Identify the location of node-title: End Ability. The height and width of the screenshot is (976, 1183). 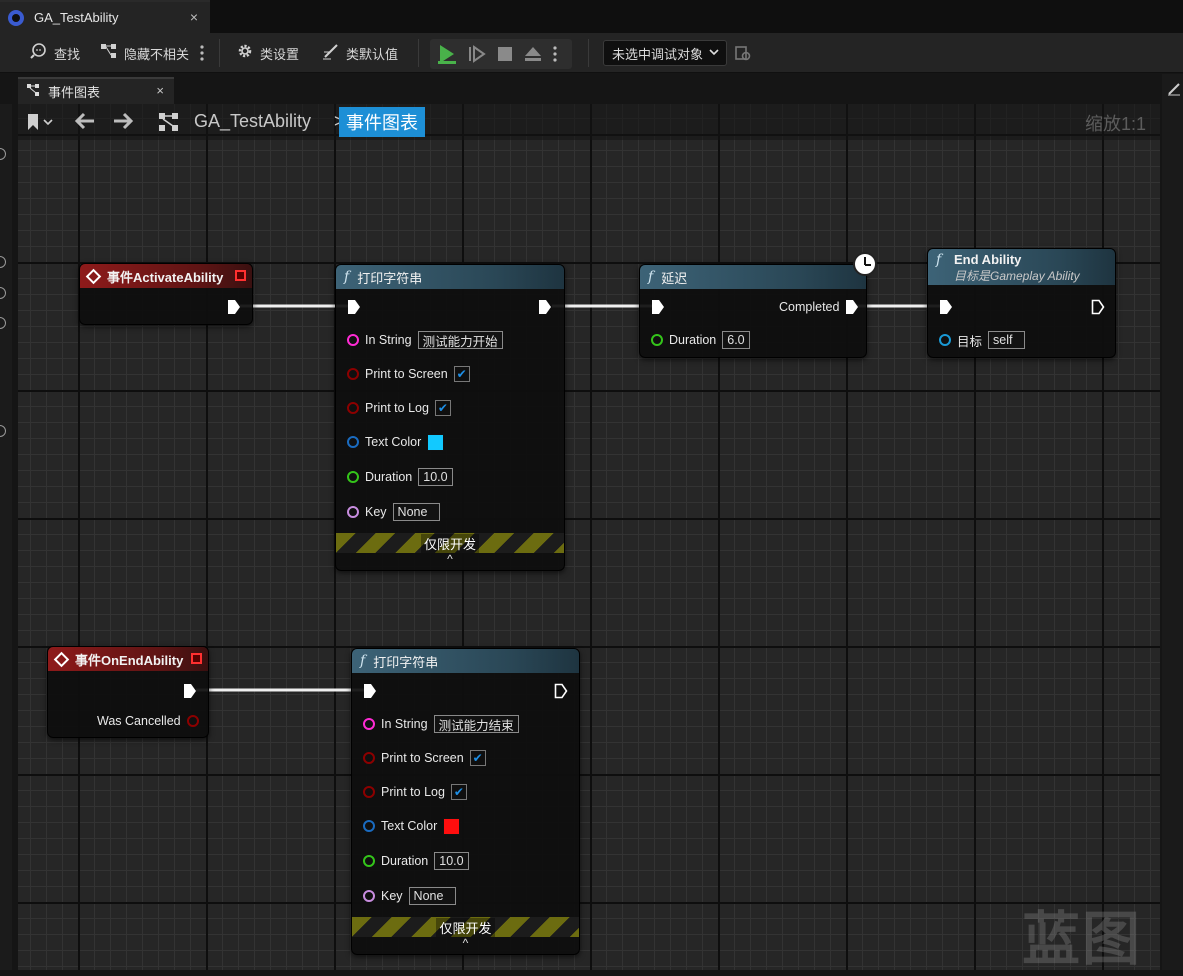
(988, 259).